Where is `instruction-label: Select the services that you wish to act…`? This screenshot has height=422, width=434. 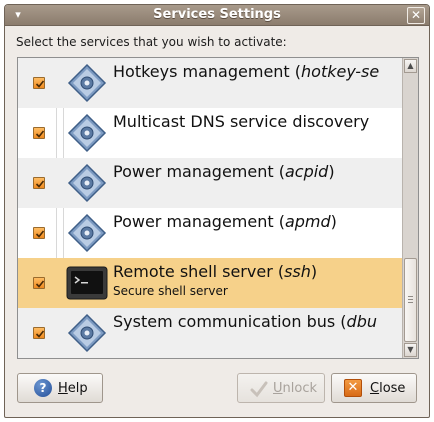
instruction-label: Select the services that you wish to act… is located at coordinates (151, 42).